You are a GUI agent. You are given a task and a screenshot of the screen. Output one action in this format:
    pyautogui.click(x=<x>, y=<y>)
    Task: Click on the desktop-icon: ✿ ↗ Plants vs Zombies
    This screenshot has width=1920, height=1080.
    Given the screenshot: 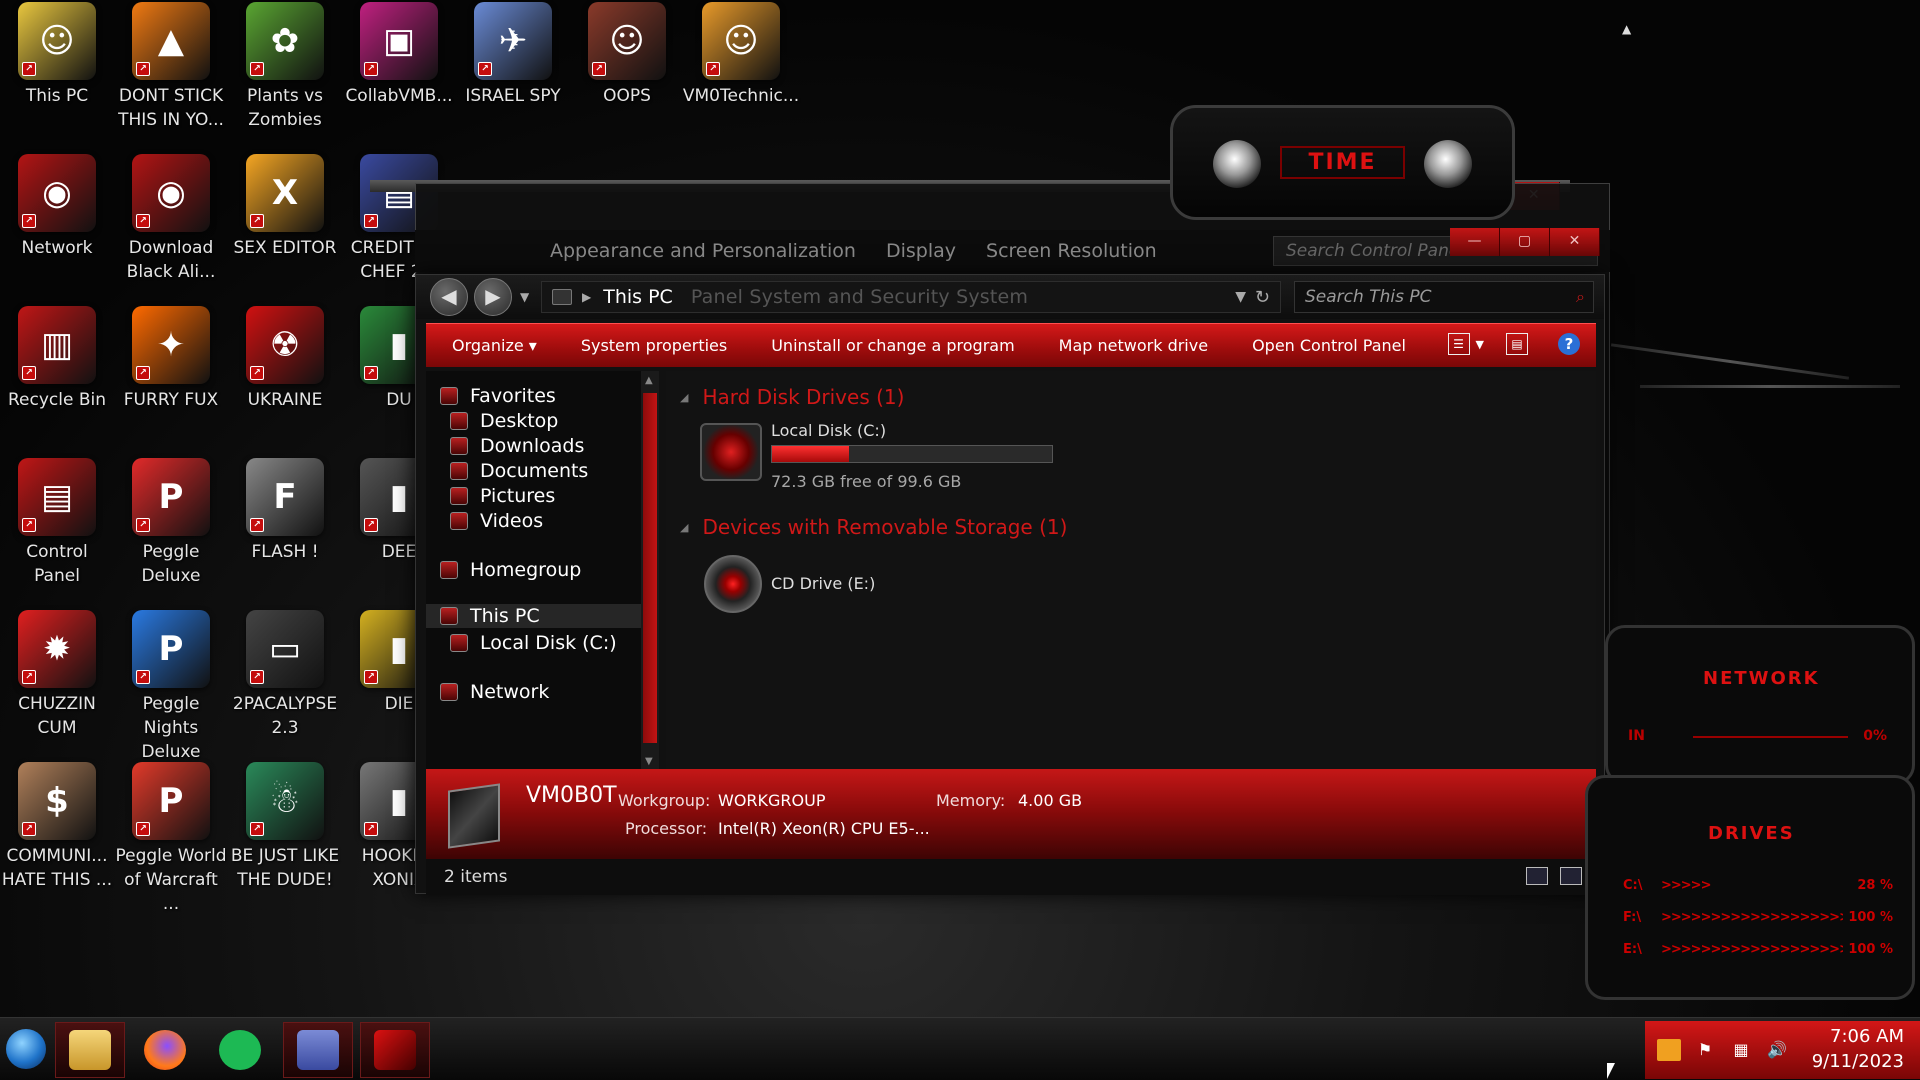 What is the action you would take?
    pyautogui.click(x=285, y=67)
    